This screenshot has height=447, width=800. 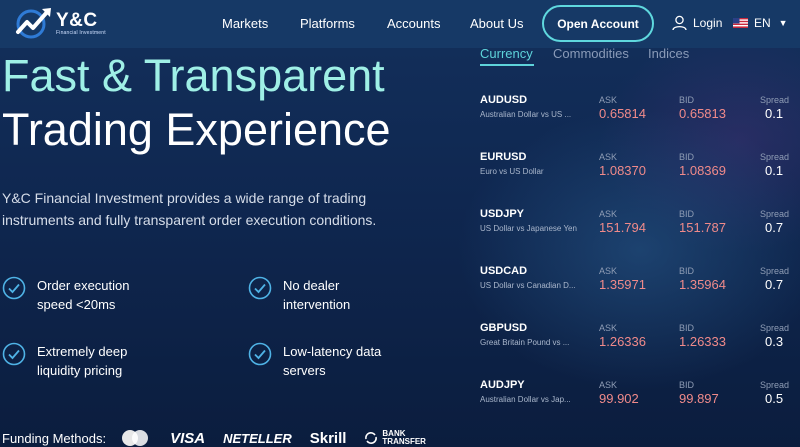 I want to click on bid-price: 0.65813, so click(x=702, y=113).